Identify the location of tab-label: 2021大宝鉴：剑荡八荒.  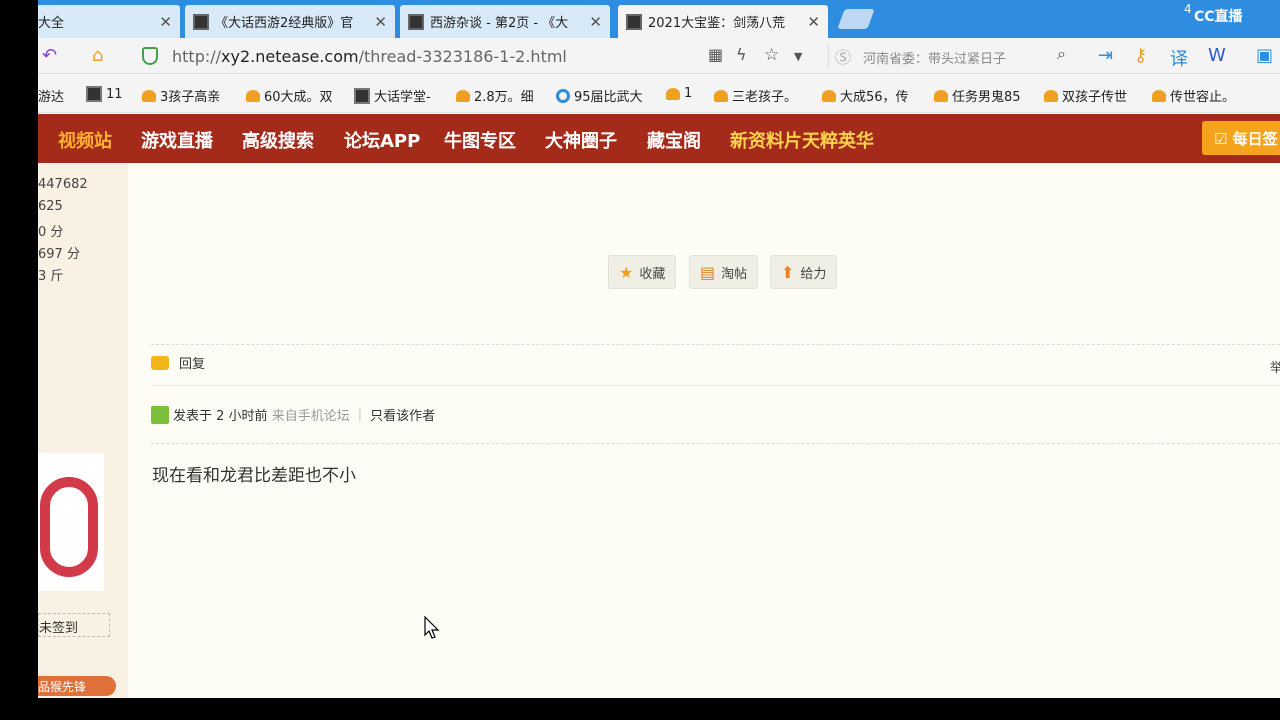
(717, 23).